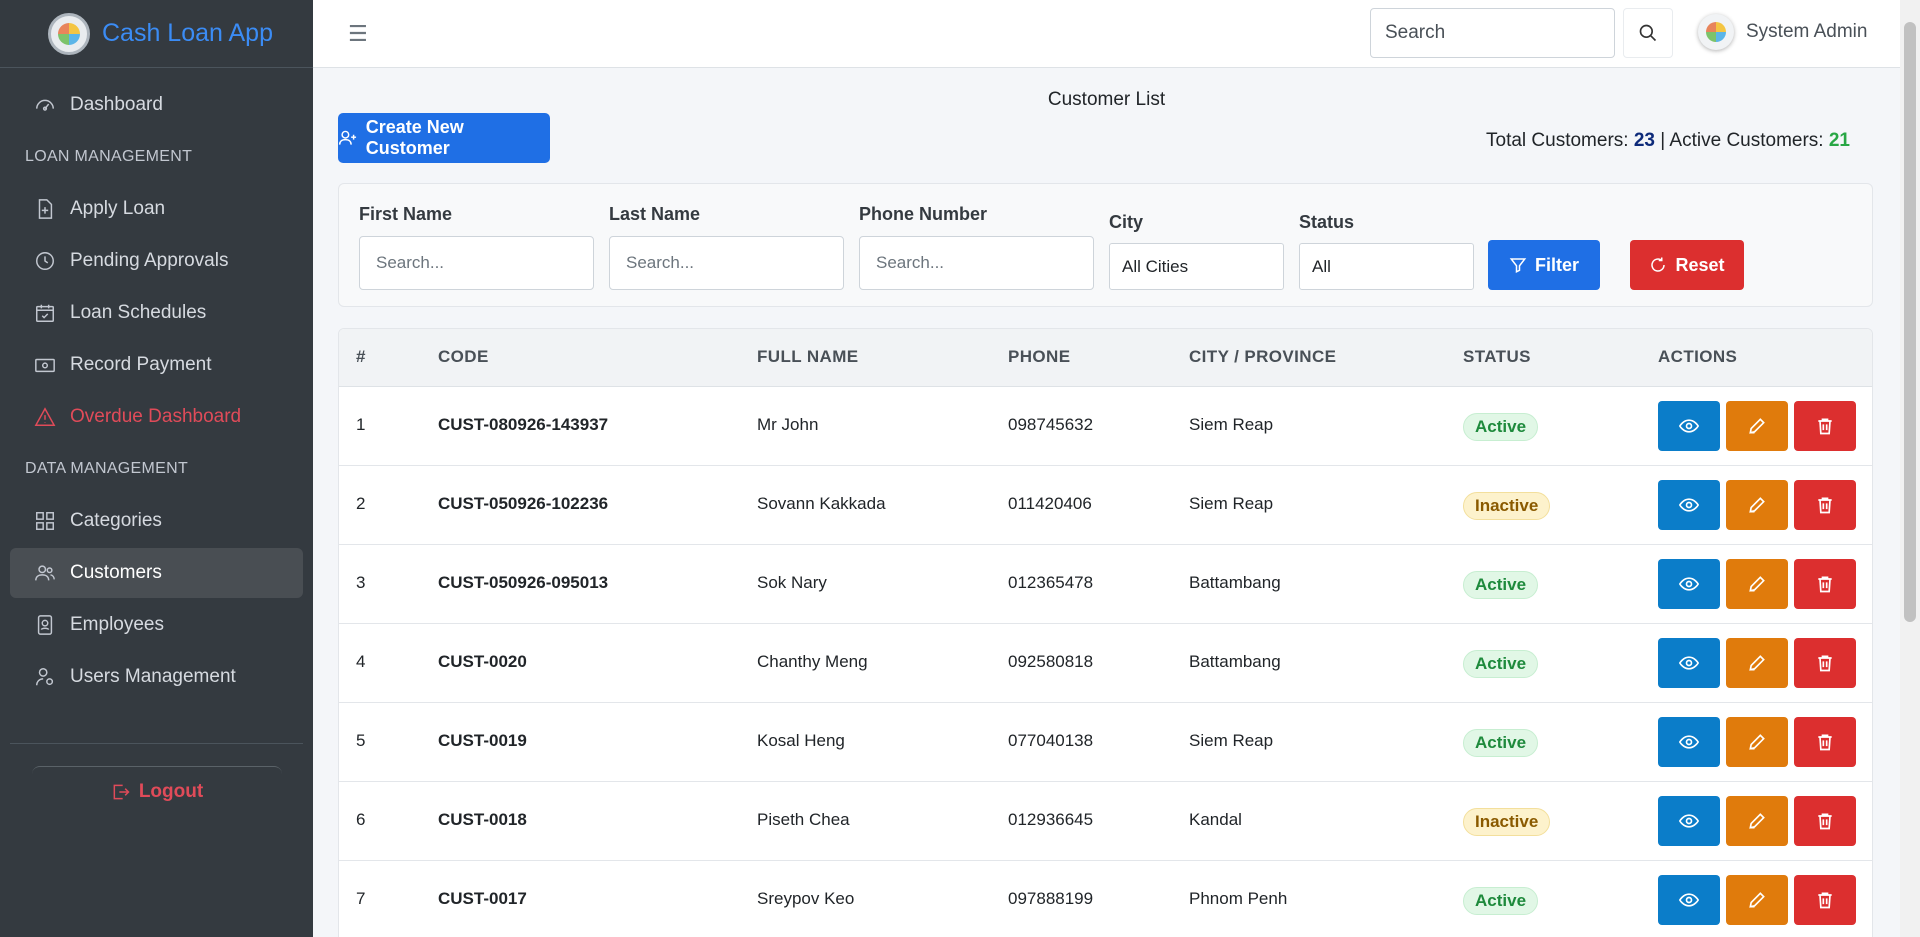 Image resolution: width=1920 pixels, height=937 pixels. I want to click on search-button, so click(1648, 33).